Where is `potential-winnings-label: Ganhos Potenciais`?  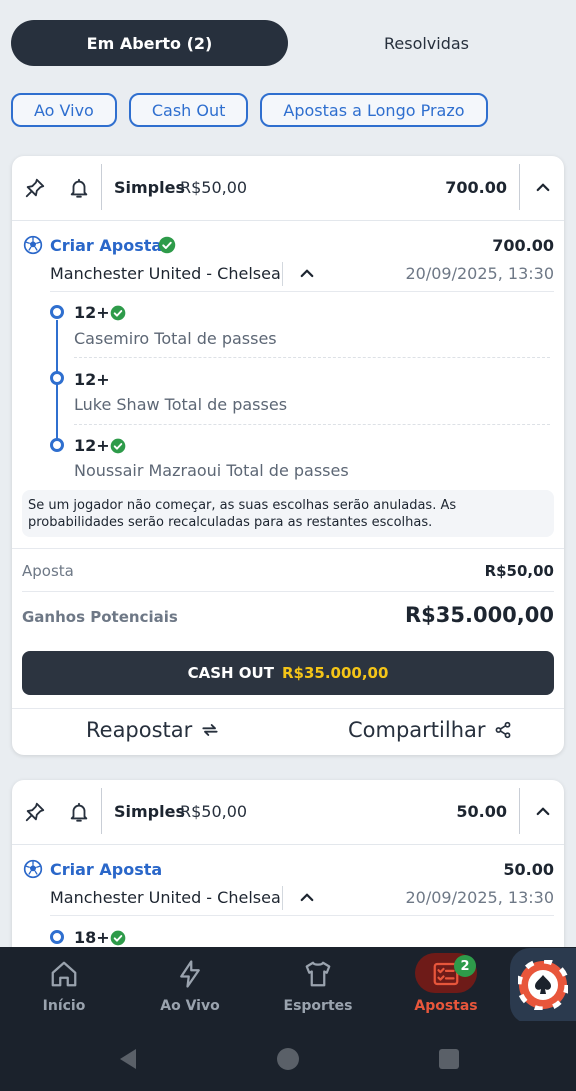
potential-winnings-label: Ganhos Potenciais is located at coordinates (100, 617).